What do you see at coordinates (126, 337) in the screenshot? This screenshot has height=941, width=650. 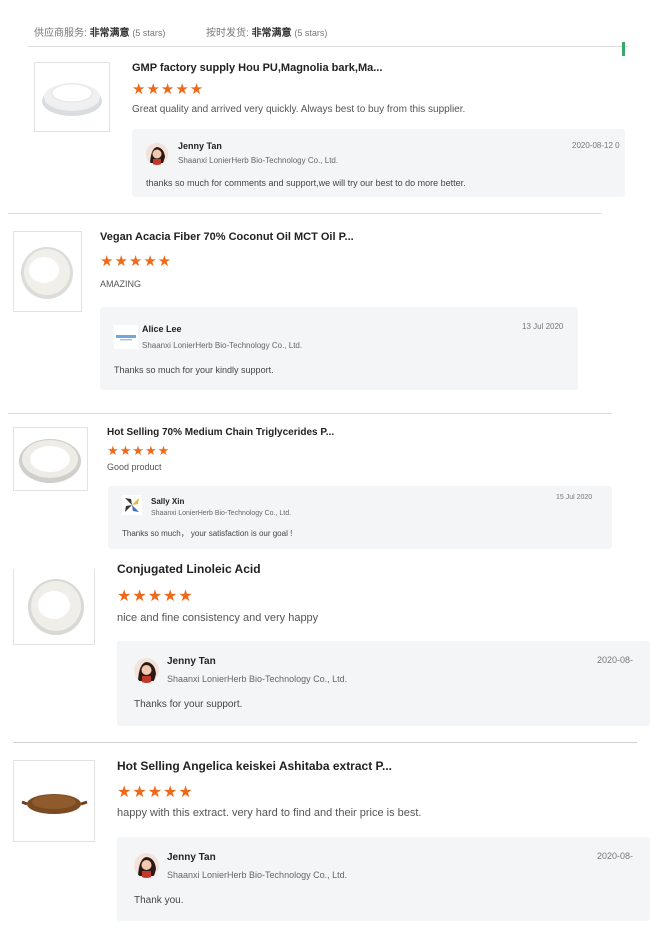 I see `company-logo-avatar-icon` at bounding box center [126, 337].